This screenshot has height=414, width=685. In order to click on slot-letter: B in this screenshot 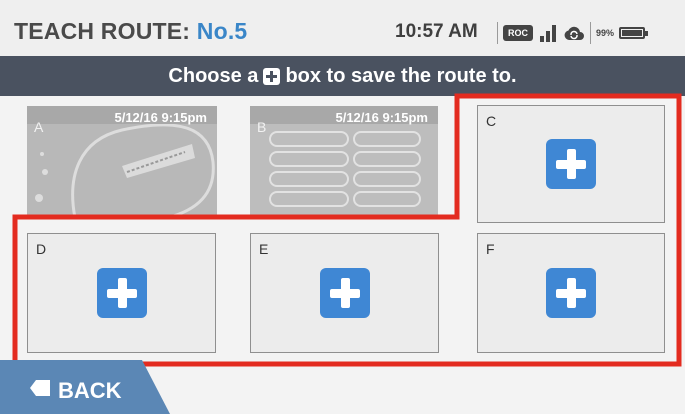, I will do `click(262, 127)`.